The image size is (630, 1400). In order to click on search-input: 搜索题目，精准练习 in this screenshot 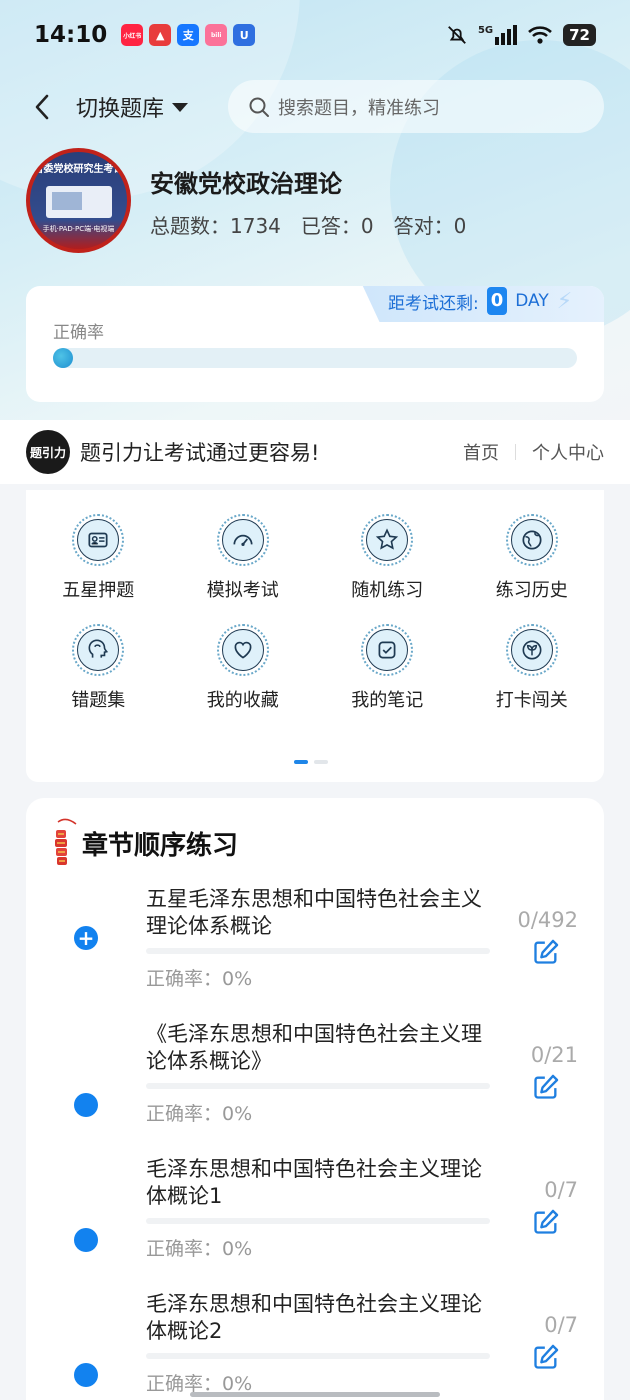, I will do `click(416, 106)`.